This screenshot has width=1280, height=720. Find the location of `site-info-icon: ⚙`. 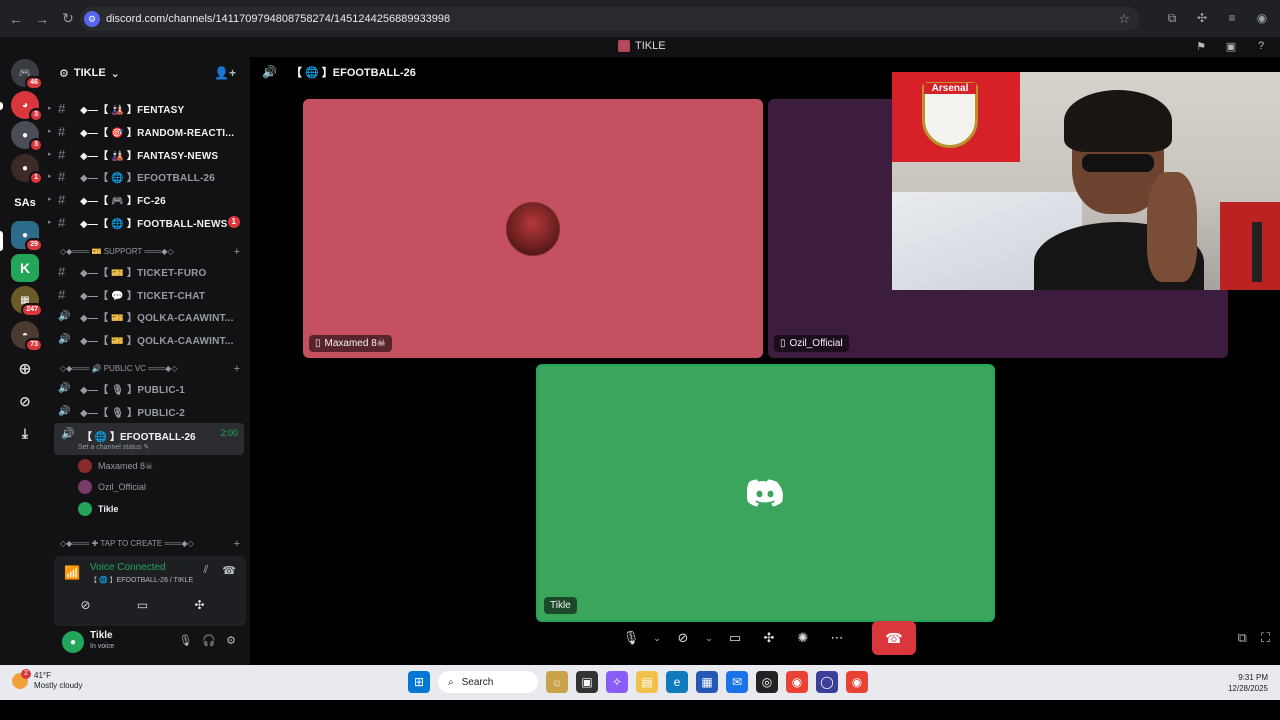

site-info-icon: ⚙ is located at coordinates (92, 19).